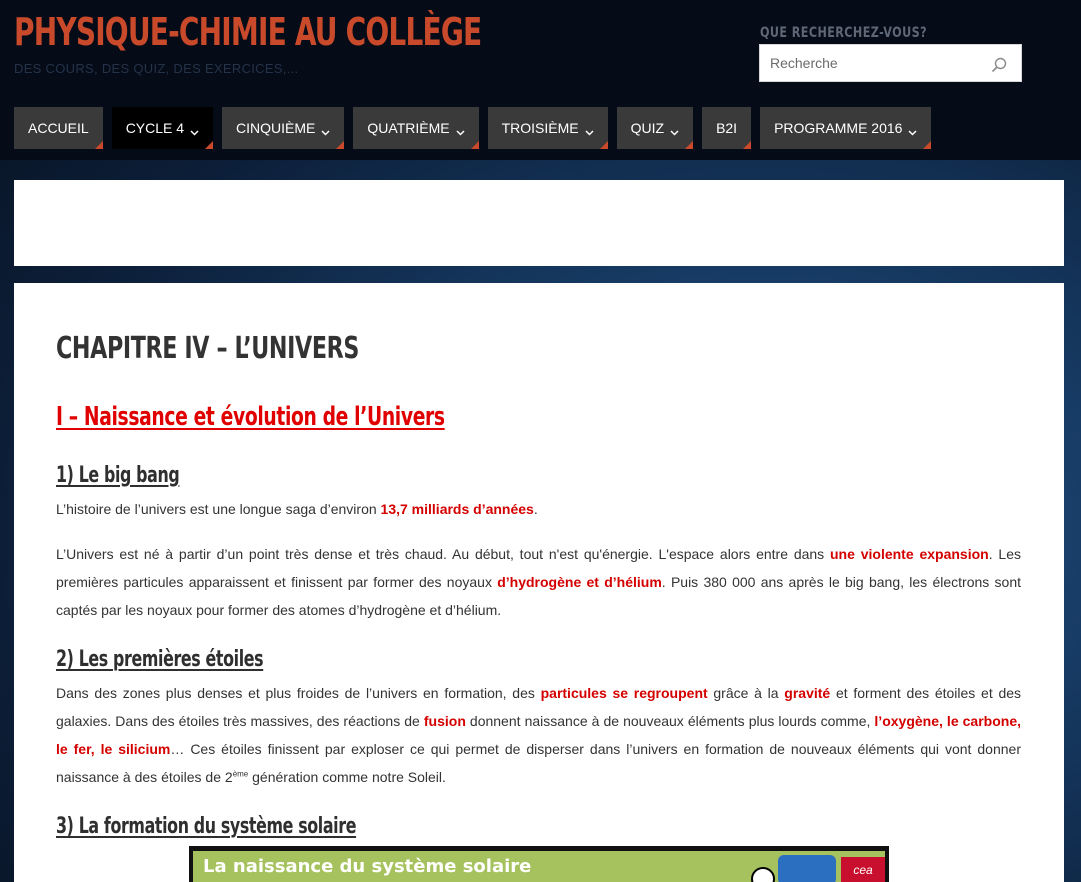 The height and width of the screenshot is (882, 1081). I want to click on video-embed: La naissance du système solaire cea, so click(539, 864).